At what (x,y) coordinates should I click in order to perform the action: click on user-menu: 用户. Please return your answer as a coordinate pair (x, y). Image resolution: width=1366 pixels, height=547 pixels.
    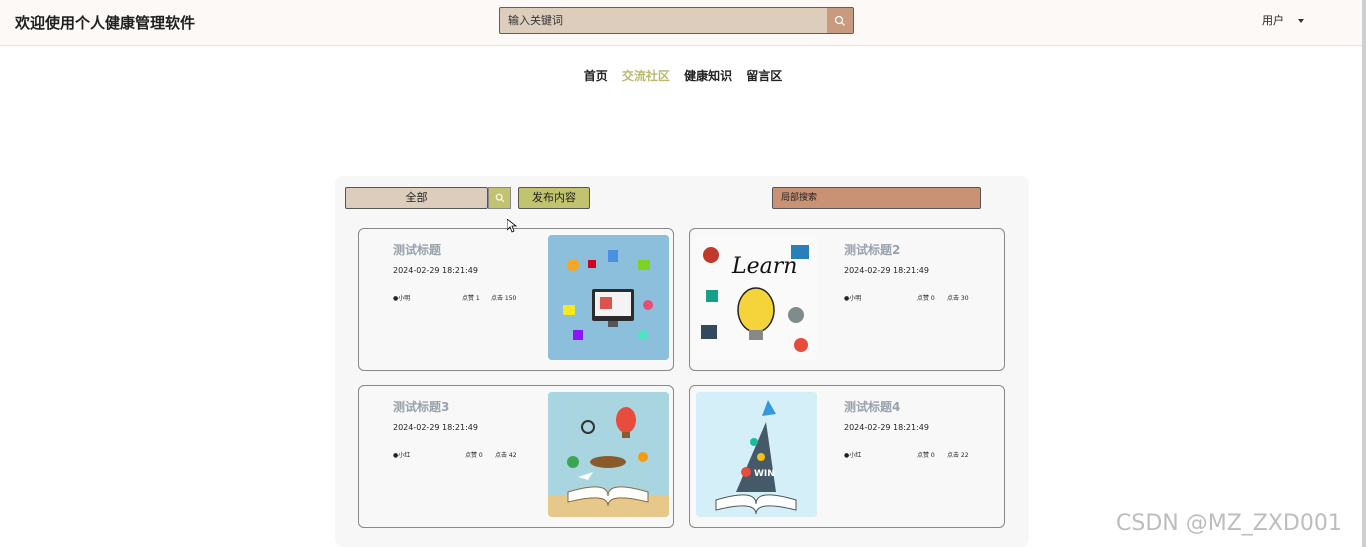
    Looking at the image, I should click on (1283, 20).